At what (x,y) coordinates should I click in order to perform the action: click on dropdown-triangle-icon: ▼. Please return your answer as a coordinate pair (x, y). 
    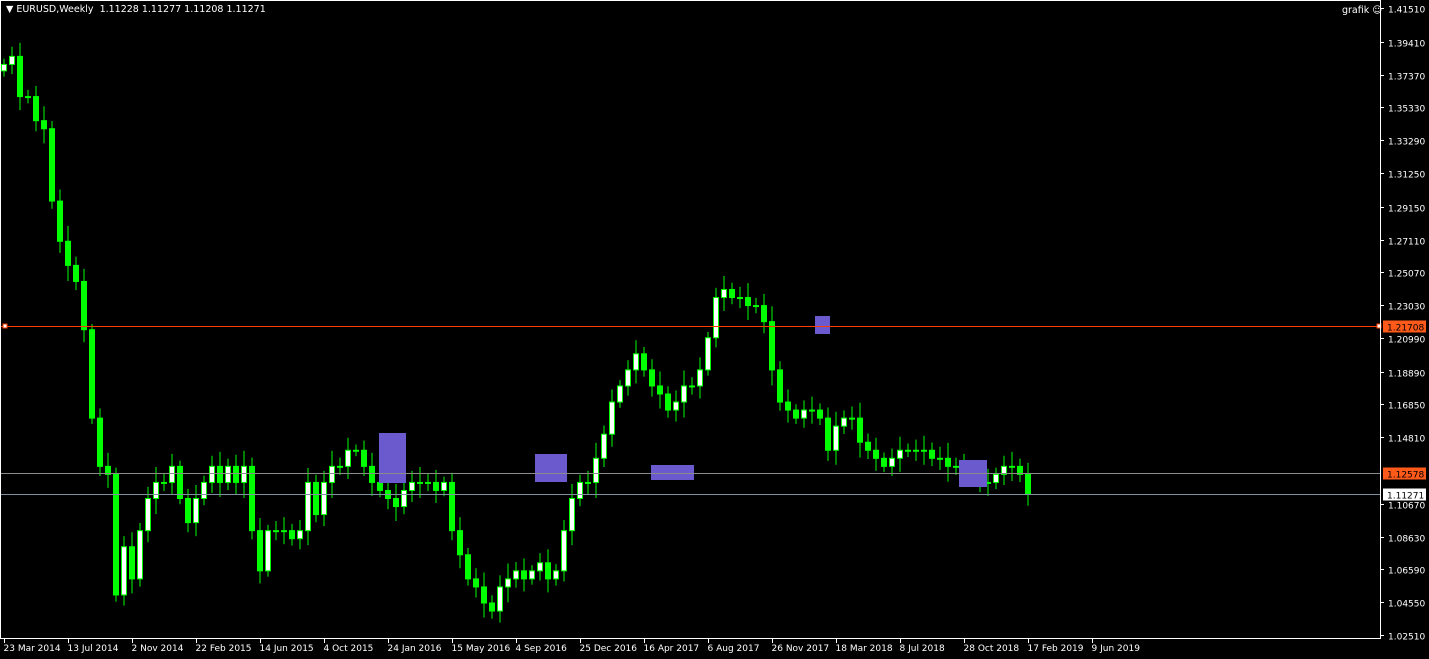
    Looking at the image, I should click on (9, 9).